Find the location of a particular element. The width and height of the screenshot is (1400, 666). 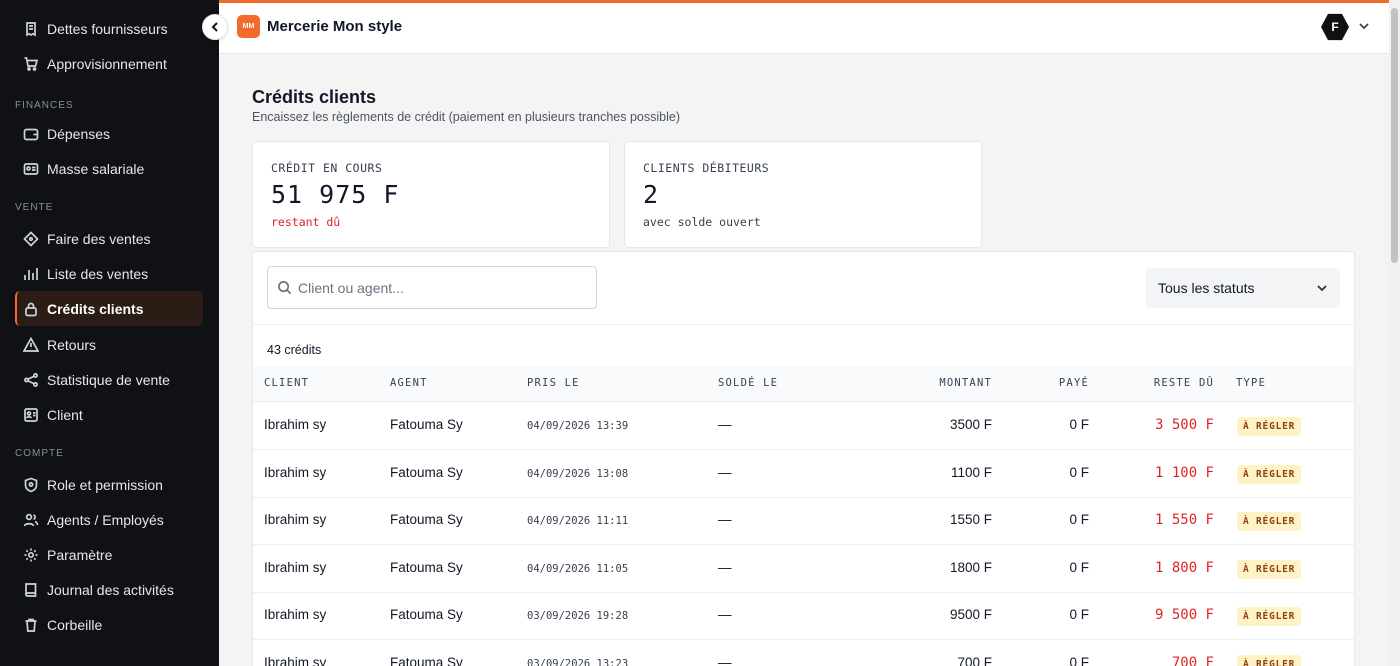

sidebar-item-label: Corbeille is located at coordinates (75, 624).